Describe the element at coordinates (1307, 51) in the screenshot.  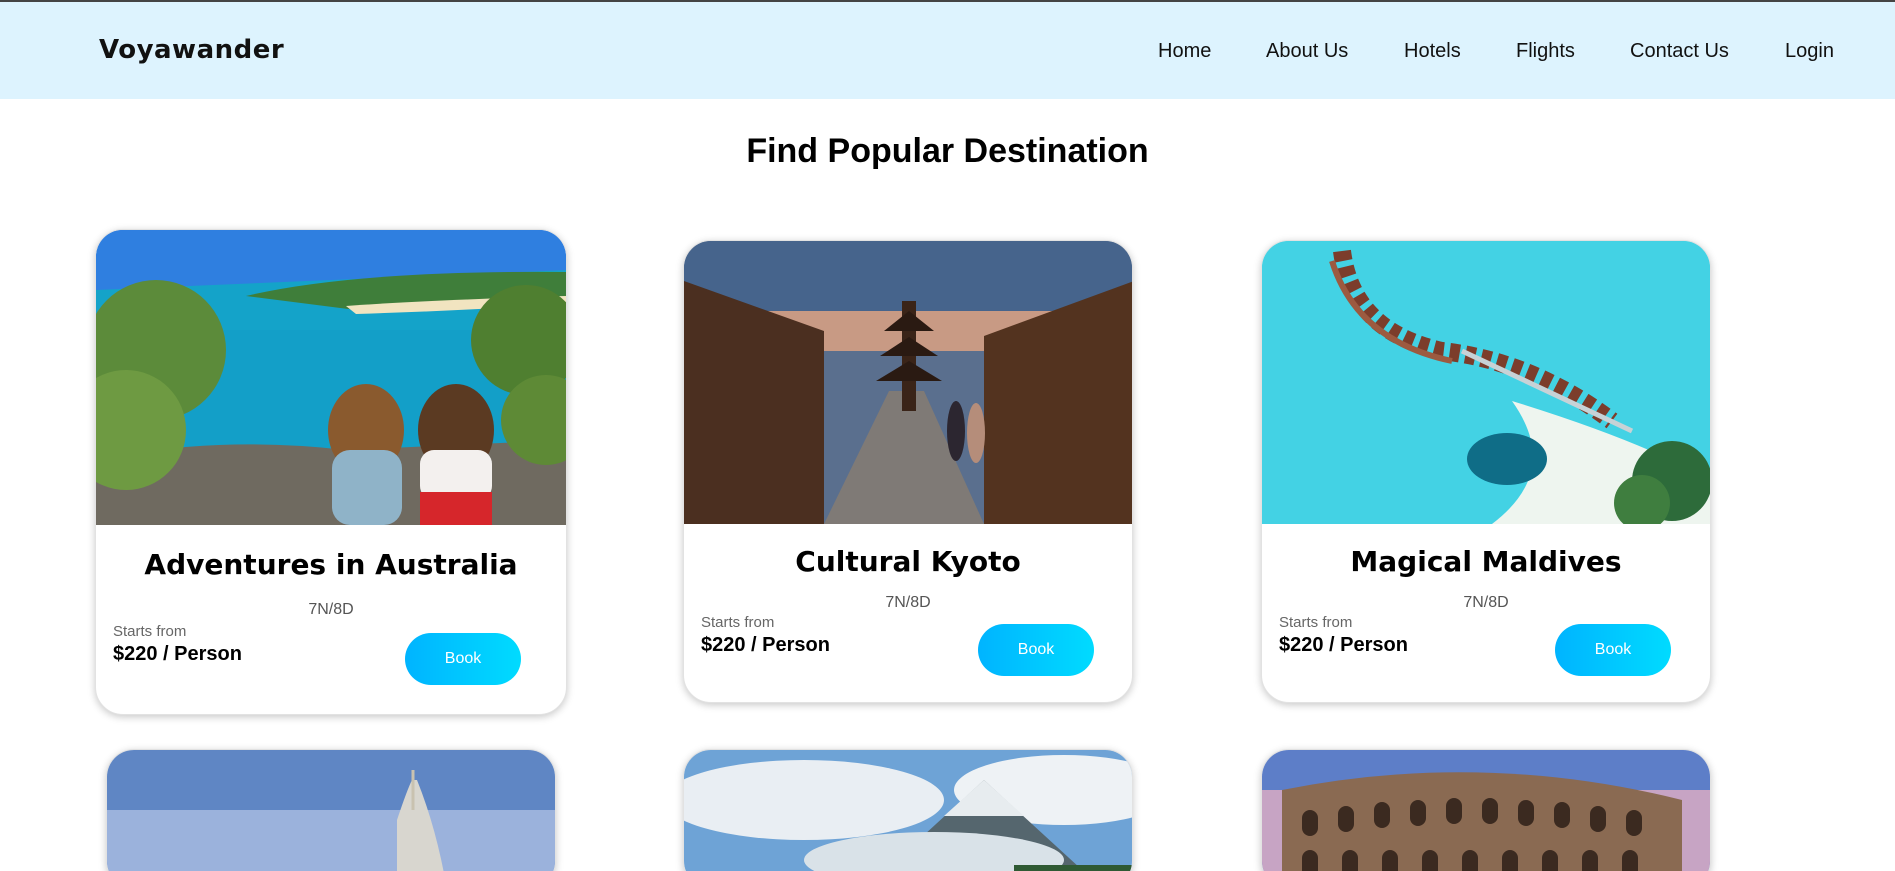
I see `nav-link-about-us: About Us` at that location.